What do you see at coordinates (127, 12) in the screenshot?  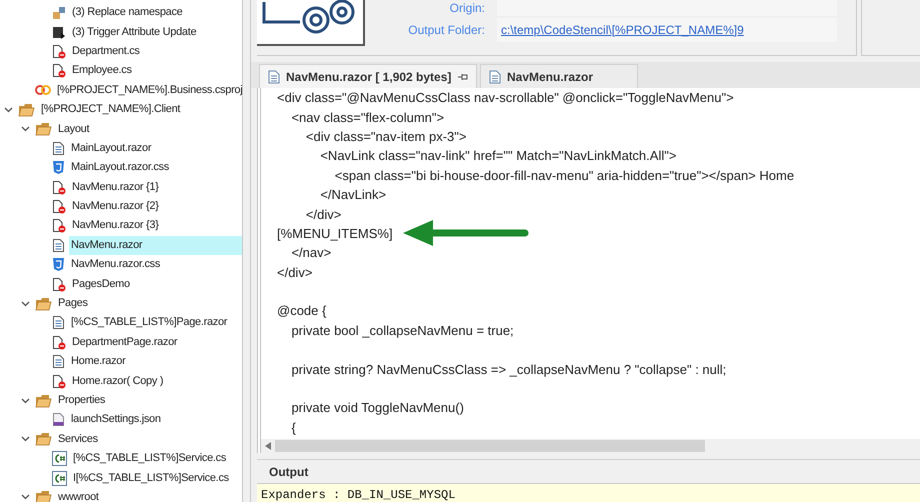 I see `tree-item: (3) Replace namespace` at bounding box center [127, 12].